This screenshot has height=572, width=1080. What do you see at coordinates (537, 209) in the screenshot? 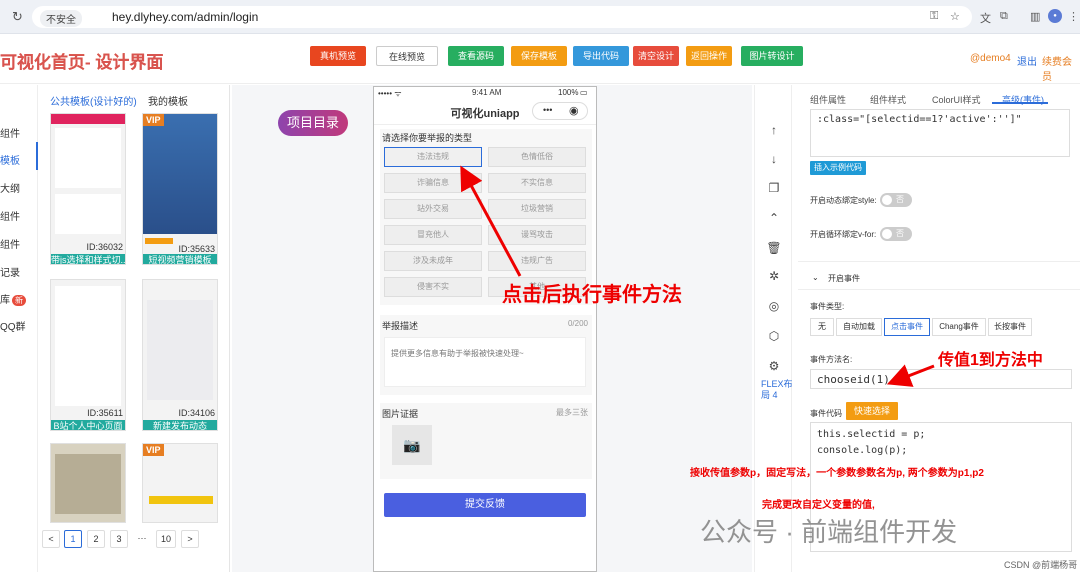
I see `report-option: 垃圾营销` at bounding box center [537, 209].